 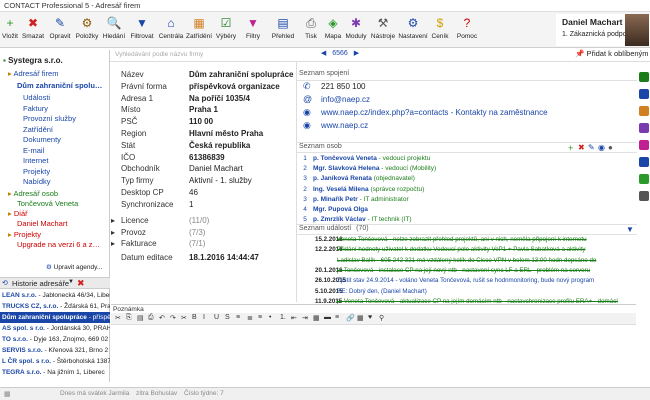 I want to click on toolbar-button-tools: ⚒ Nástroje, so click(x=383, y=30).